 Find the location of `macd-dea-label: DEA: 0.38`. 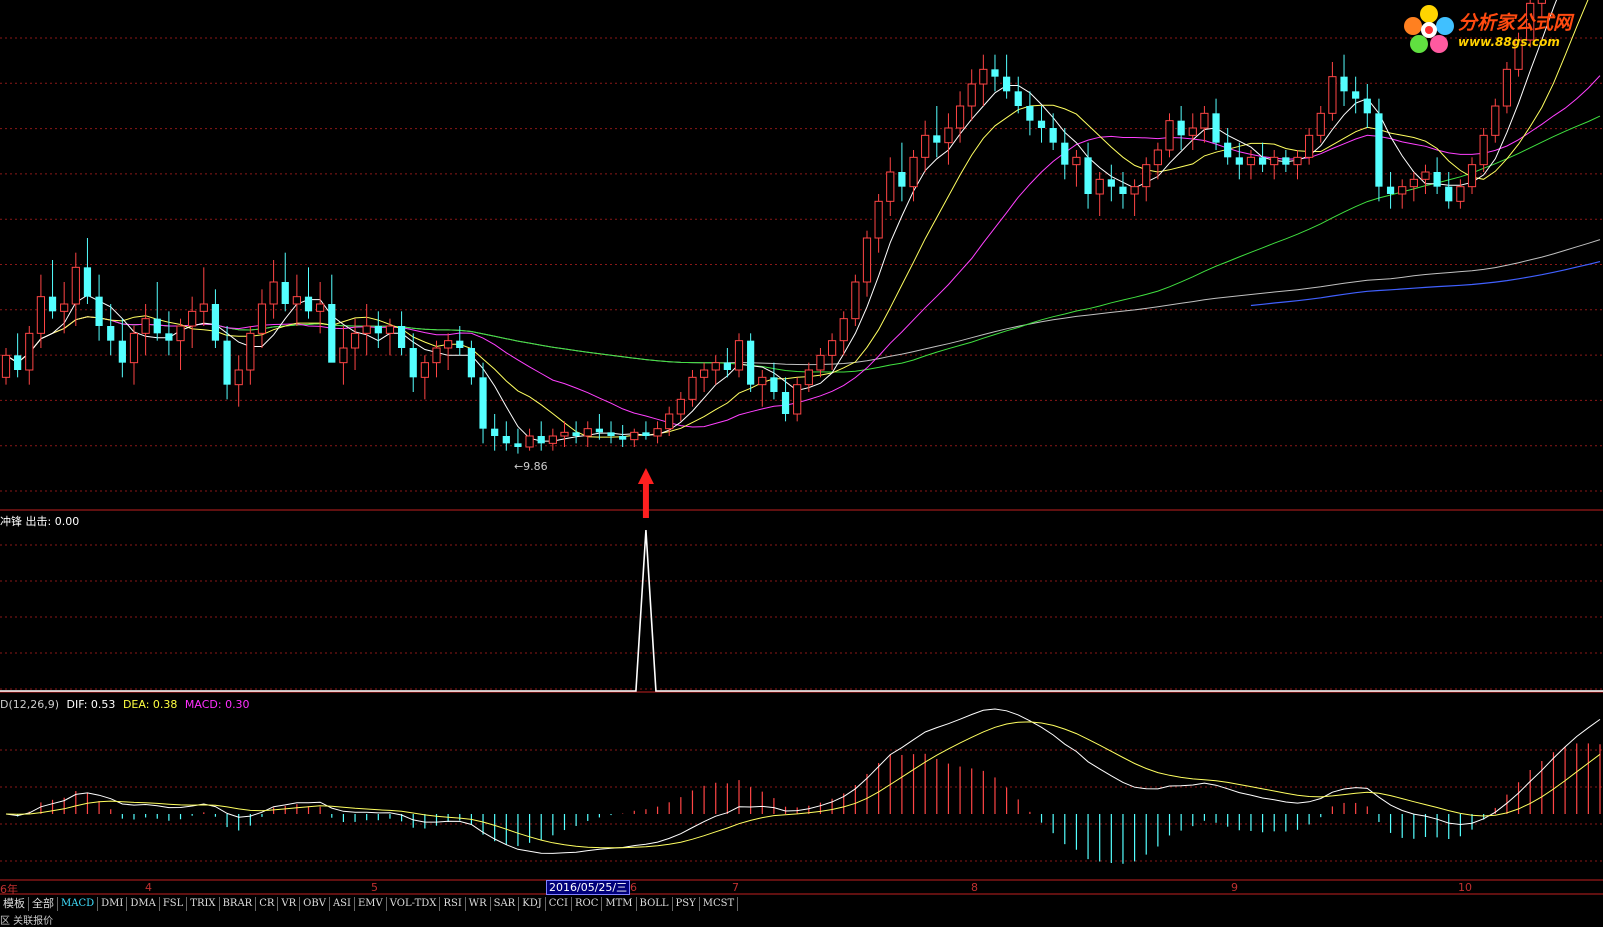

macd-dea-label: DEA: 0.38 is located at coordinates (150, 704).